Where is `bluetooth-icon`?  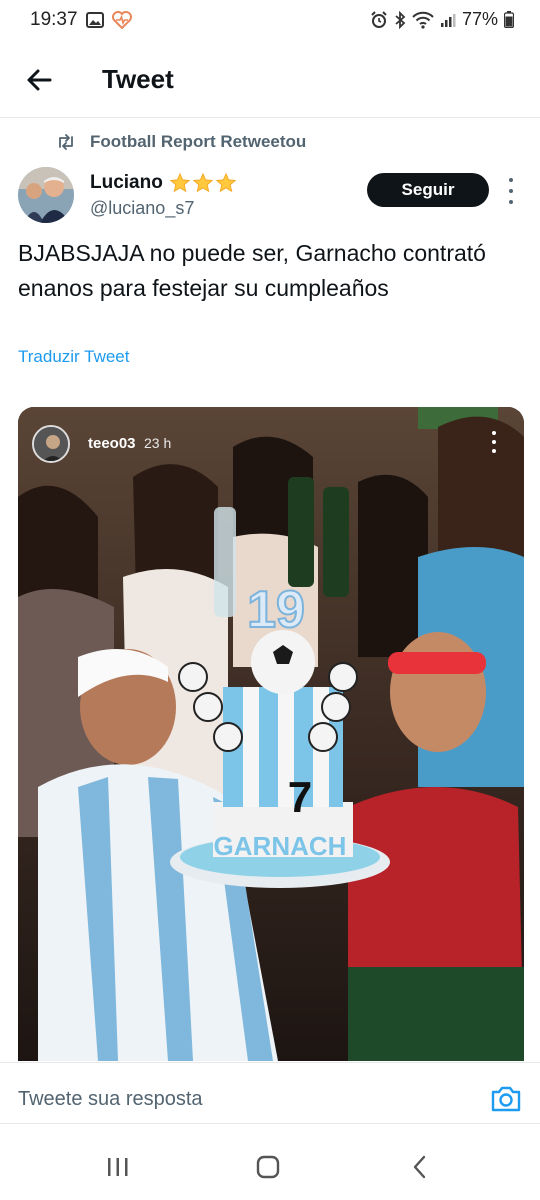
bluetooth-icon is located at coordinates (400, 19).